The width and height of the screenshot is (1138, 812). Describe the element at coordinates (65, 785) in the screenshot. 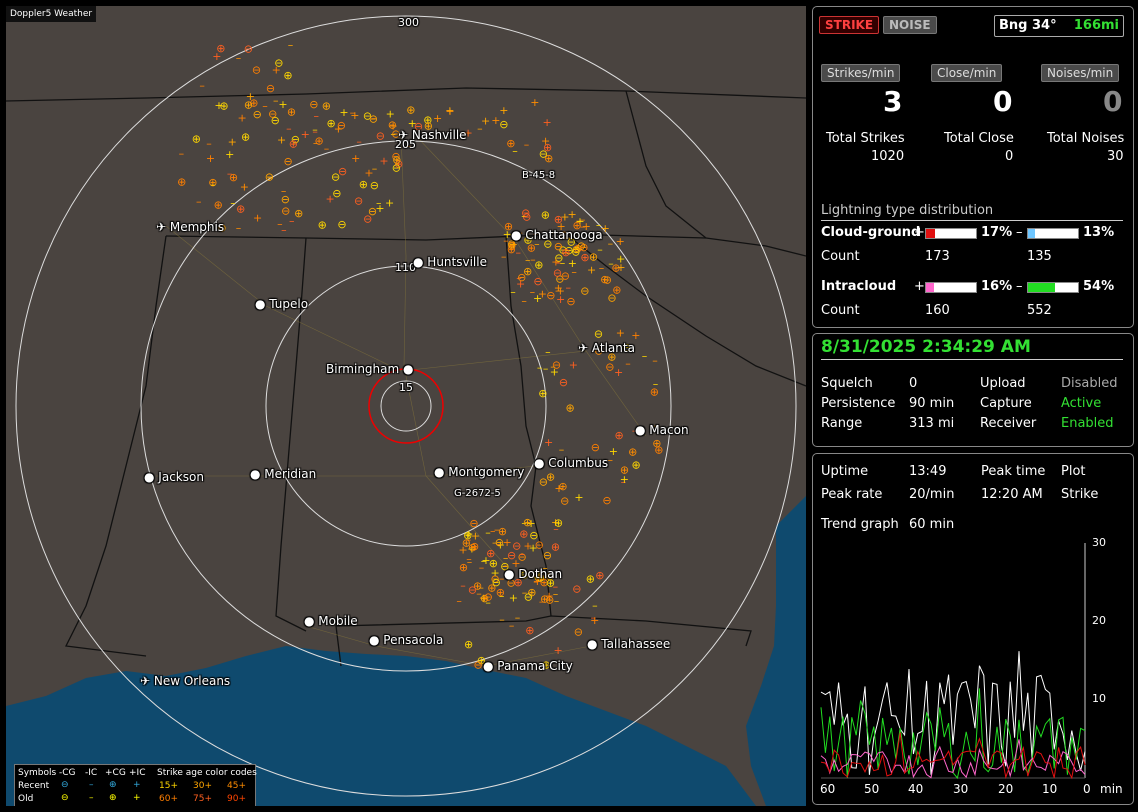

I see `neg-cg-recent-icon: ⊖` at that location.